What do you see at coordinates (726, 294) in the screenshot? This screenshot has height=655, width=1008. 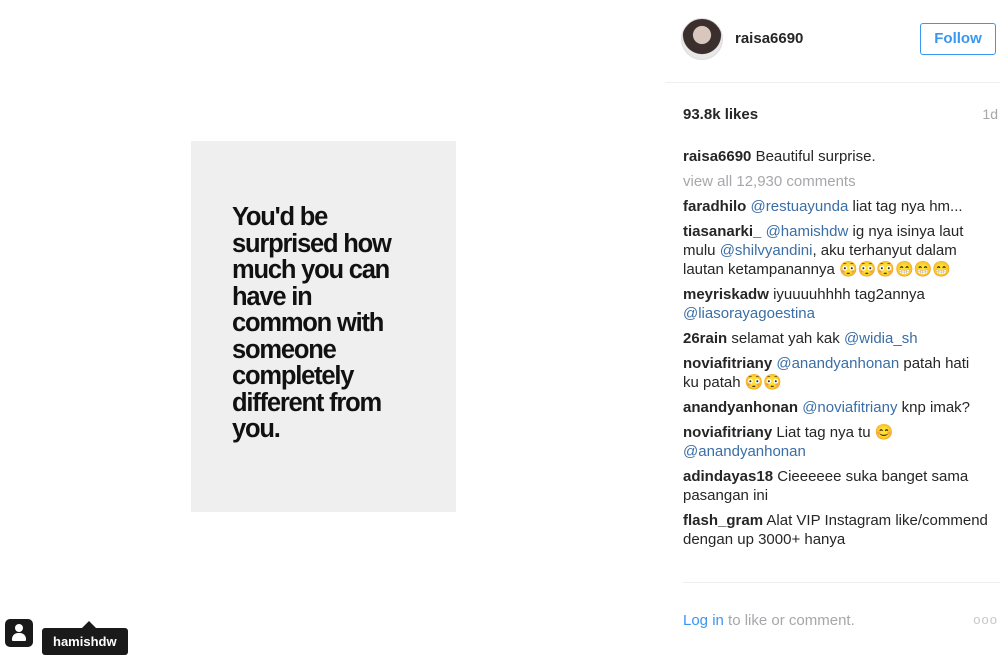 I see `comment-username: meyriskadw` at bounding box center [726, 294].